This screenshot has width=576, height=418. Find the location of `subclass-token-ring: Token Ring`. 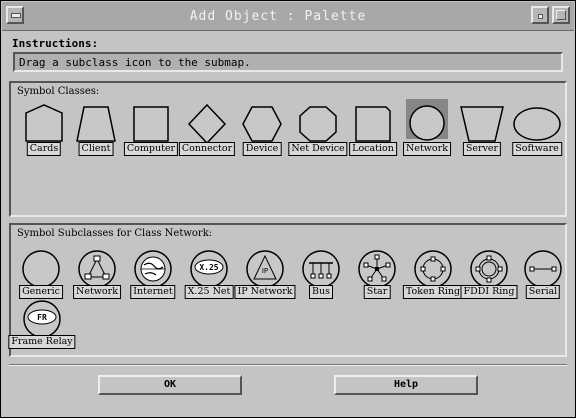

subclass-token-ring: Token Ring is located at coordinates (433, 279).